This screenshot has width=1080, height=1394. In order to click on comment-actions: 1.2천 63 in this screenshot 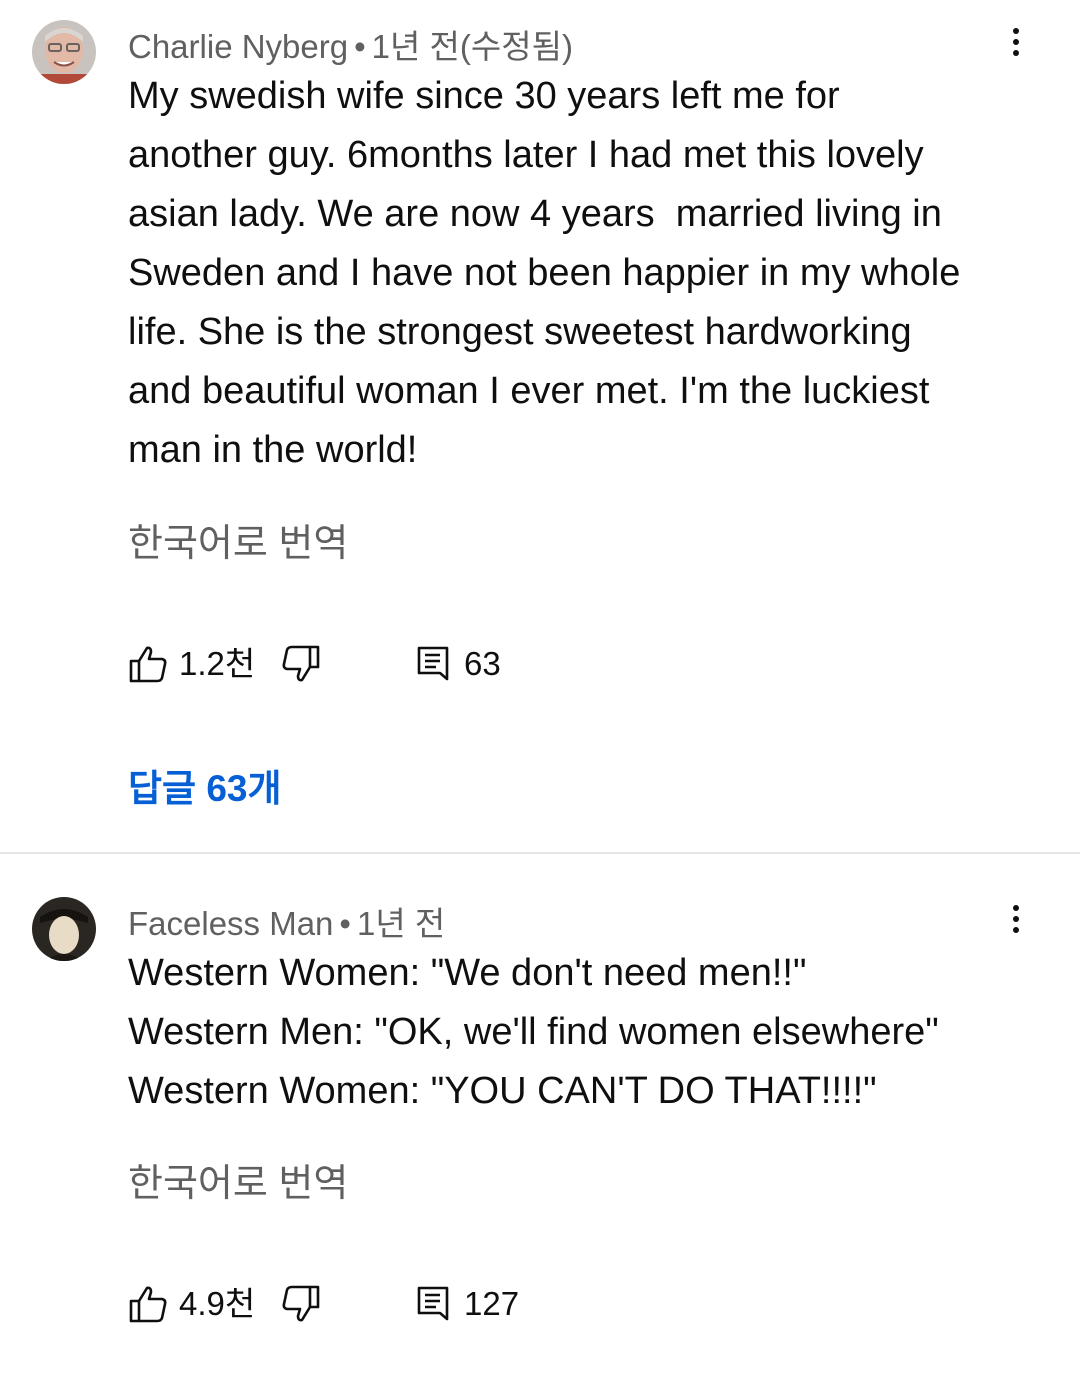, I will do `click(478, 664)`.